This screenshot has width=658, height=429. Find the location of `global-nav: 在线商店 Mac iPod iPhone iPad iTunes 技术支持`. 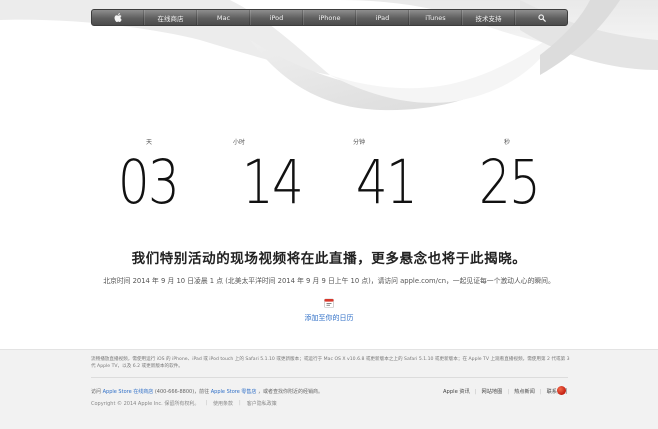

global-nav: 在线商店 Mac iPod iPhone iPad iTunes 技术支持 is located at coordinates (329, 17).